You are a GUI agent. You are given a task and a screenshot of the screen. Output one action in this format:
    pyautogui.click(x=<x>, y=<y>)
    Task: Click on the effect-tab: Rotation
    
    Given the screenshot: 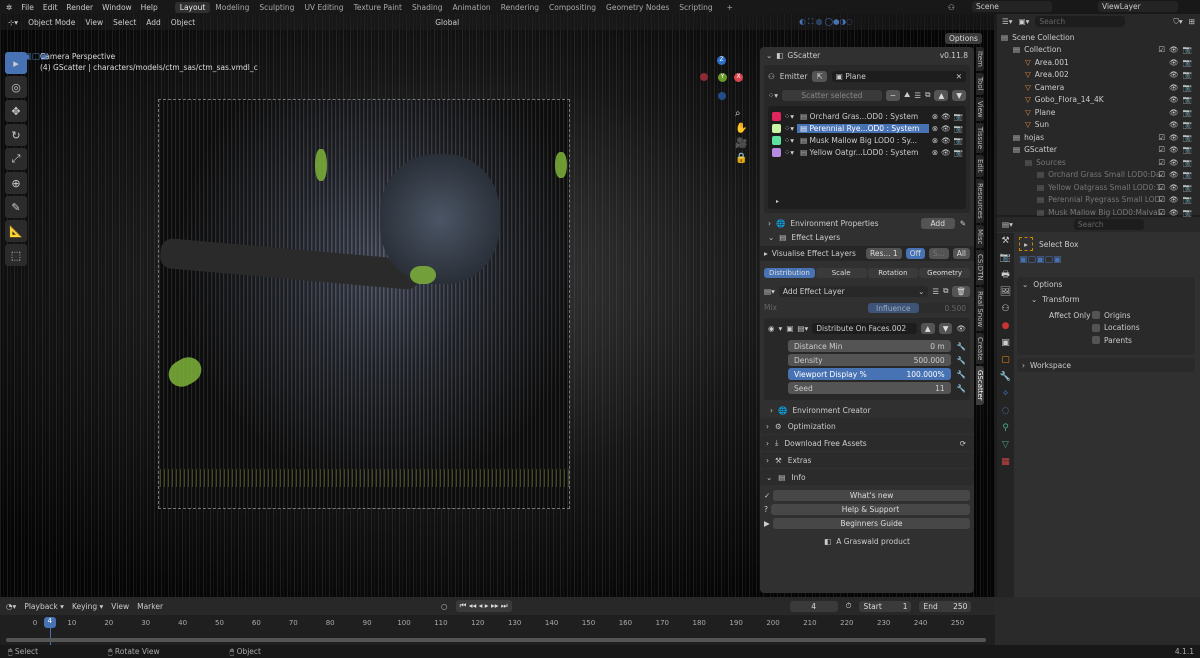 What is the action you would take?
    pyautogui.click(x=893, y=273)
    